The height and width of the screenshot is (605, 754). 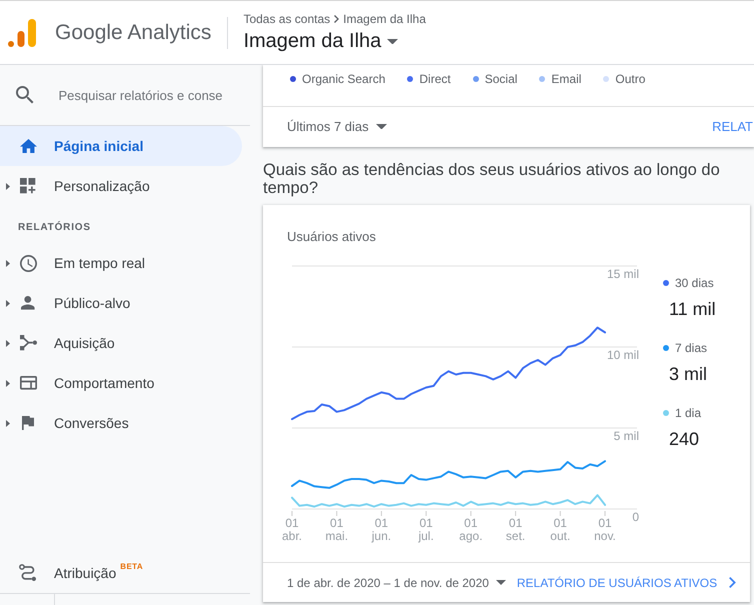 What do you see at coordinates (384, 19) in the screenshot?
I see `breadcrumb-item: Imagem da Ilha` at bounding box center [384, 19].